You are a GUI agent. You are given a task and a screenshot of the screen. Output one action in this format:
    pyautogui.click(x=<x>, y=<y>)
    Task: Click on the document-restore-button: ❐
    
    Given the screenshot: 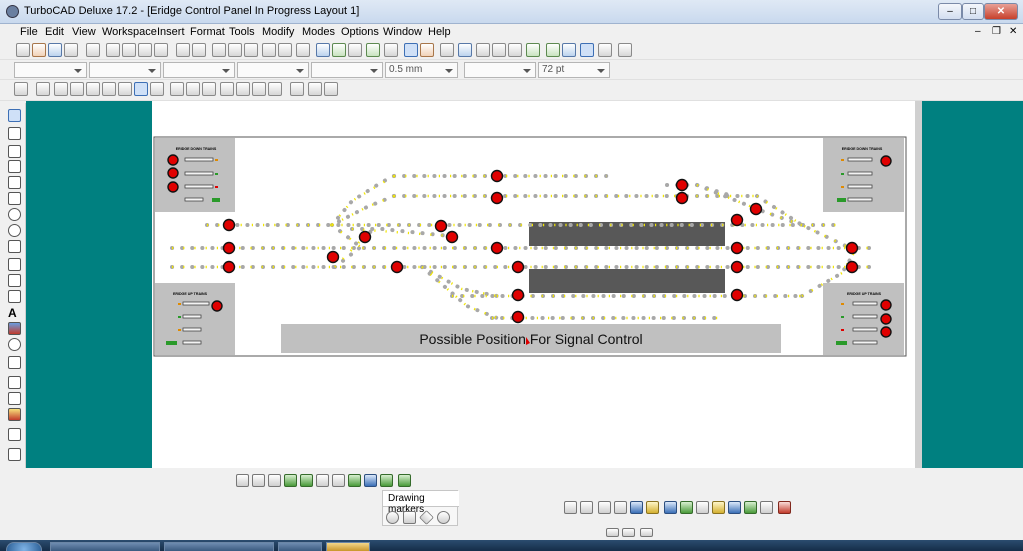 What is the action you would take?
    pyautogui.click(x=996, y=31)
    